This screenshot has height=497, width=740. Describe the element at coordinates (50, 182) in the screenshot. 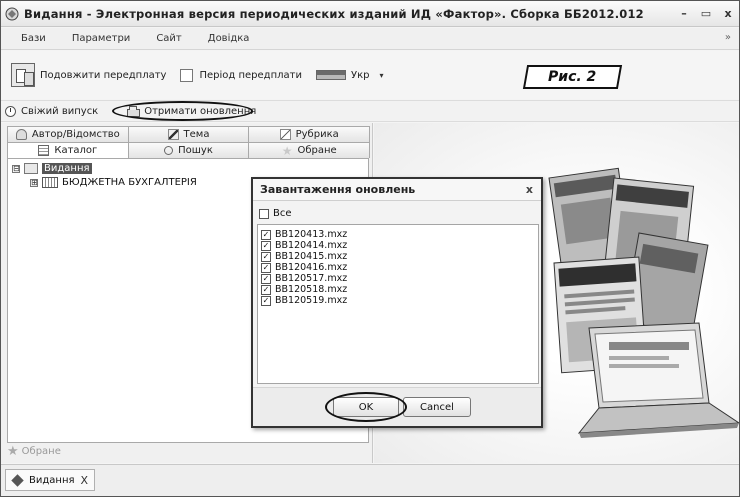

I see `publication-icon` at that location.